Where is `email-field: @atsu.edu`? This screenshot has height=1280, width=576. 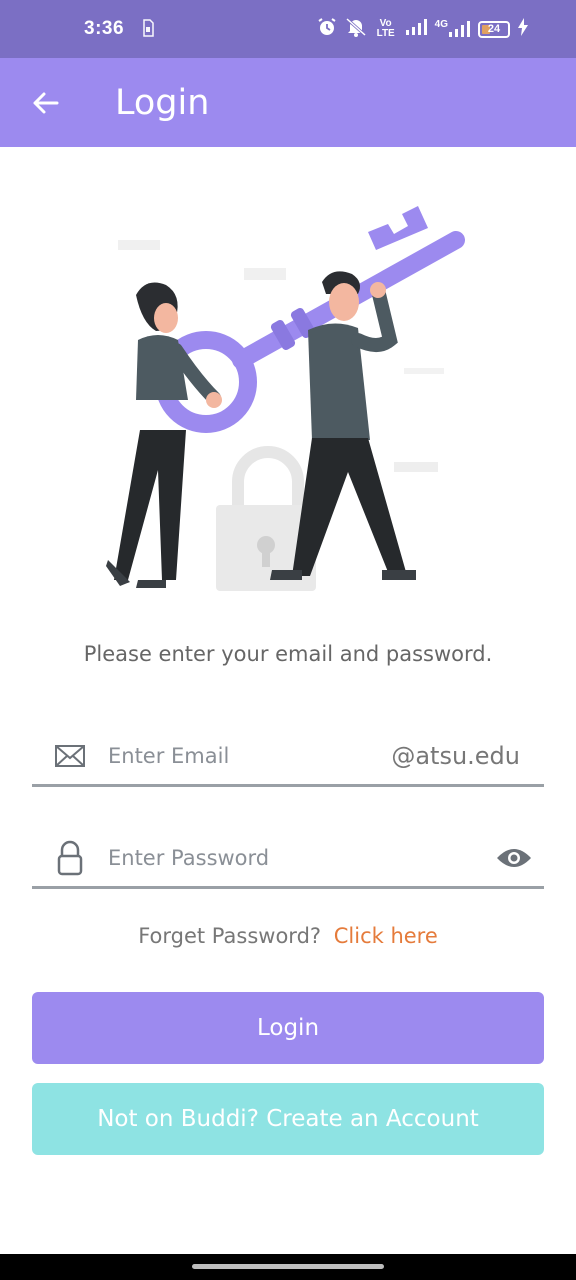
email-field: @atsu.edu is located at coordinates (288, 757).